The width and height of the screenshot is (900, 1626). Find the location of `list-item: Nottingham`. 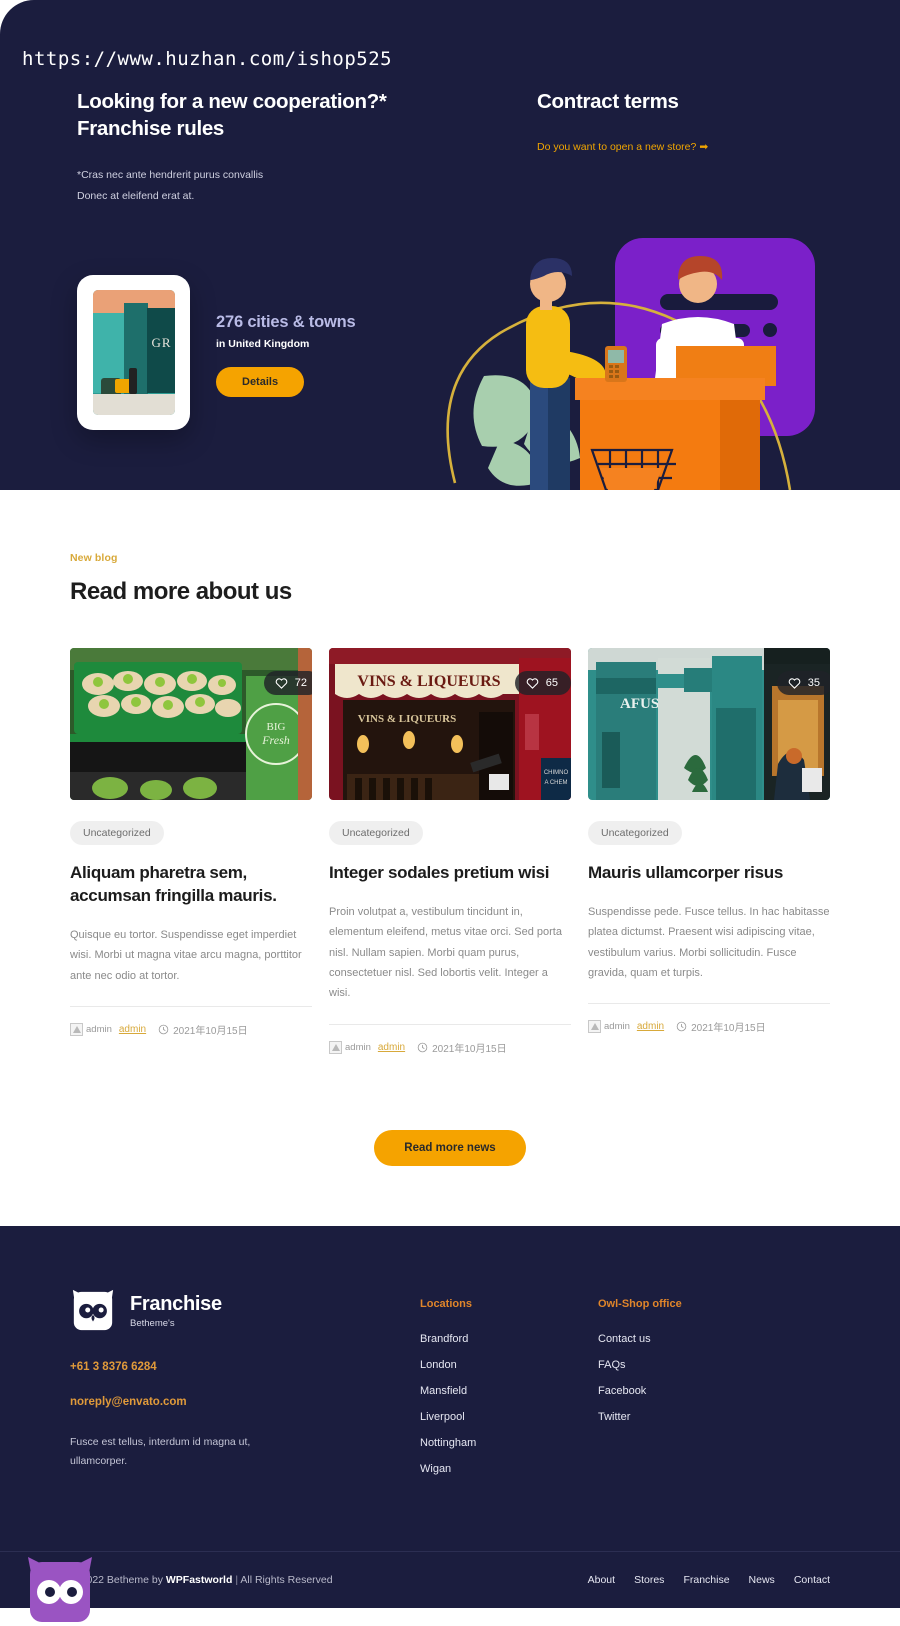

list-item: Nottingham is located at coordinates (509, 1442).